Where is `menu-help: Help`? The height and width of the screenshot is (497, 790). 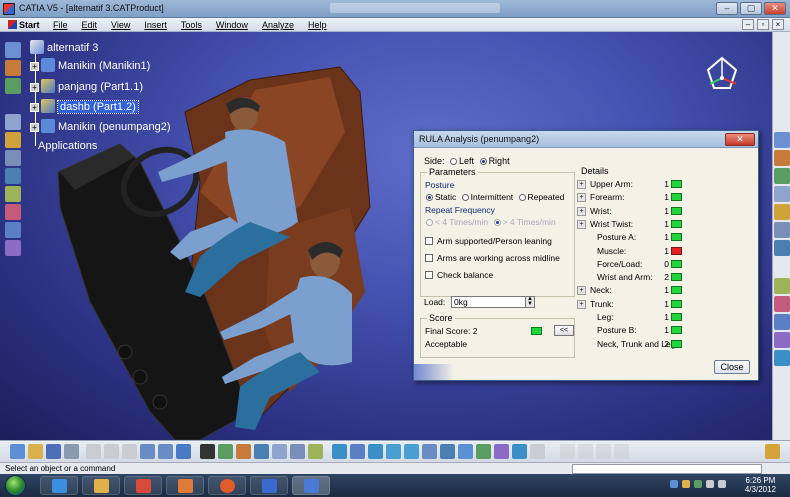
menu-help: Help is located at coordinates (317, 25).